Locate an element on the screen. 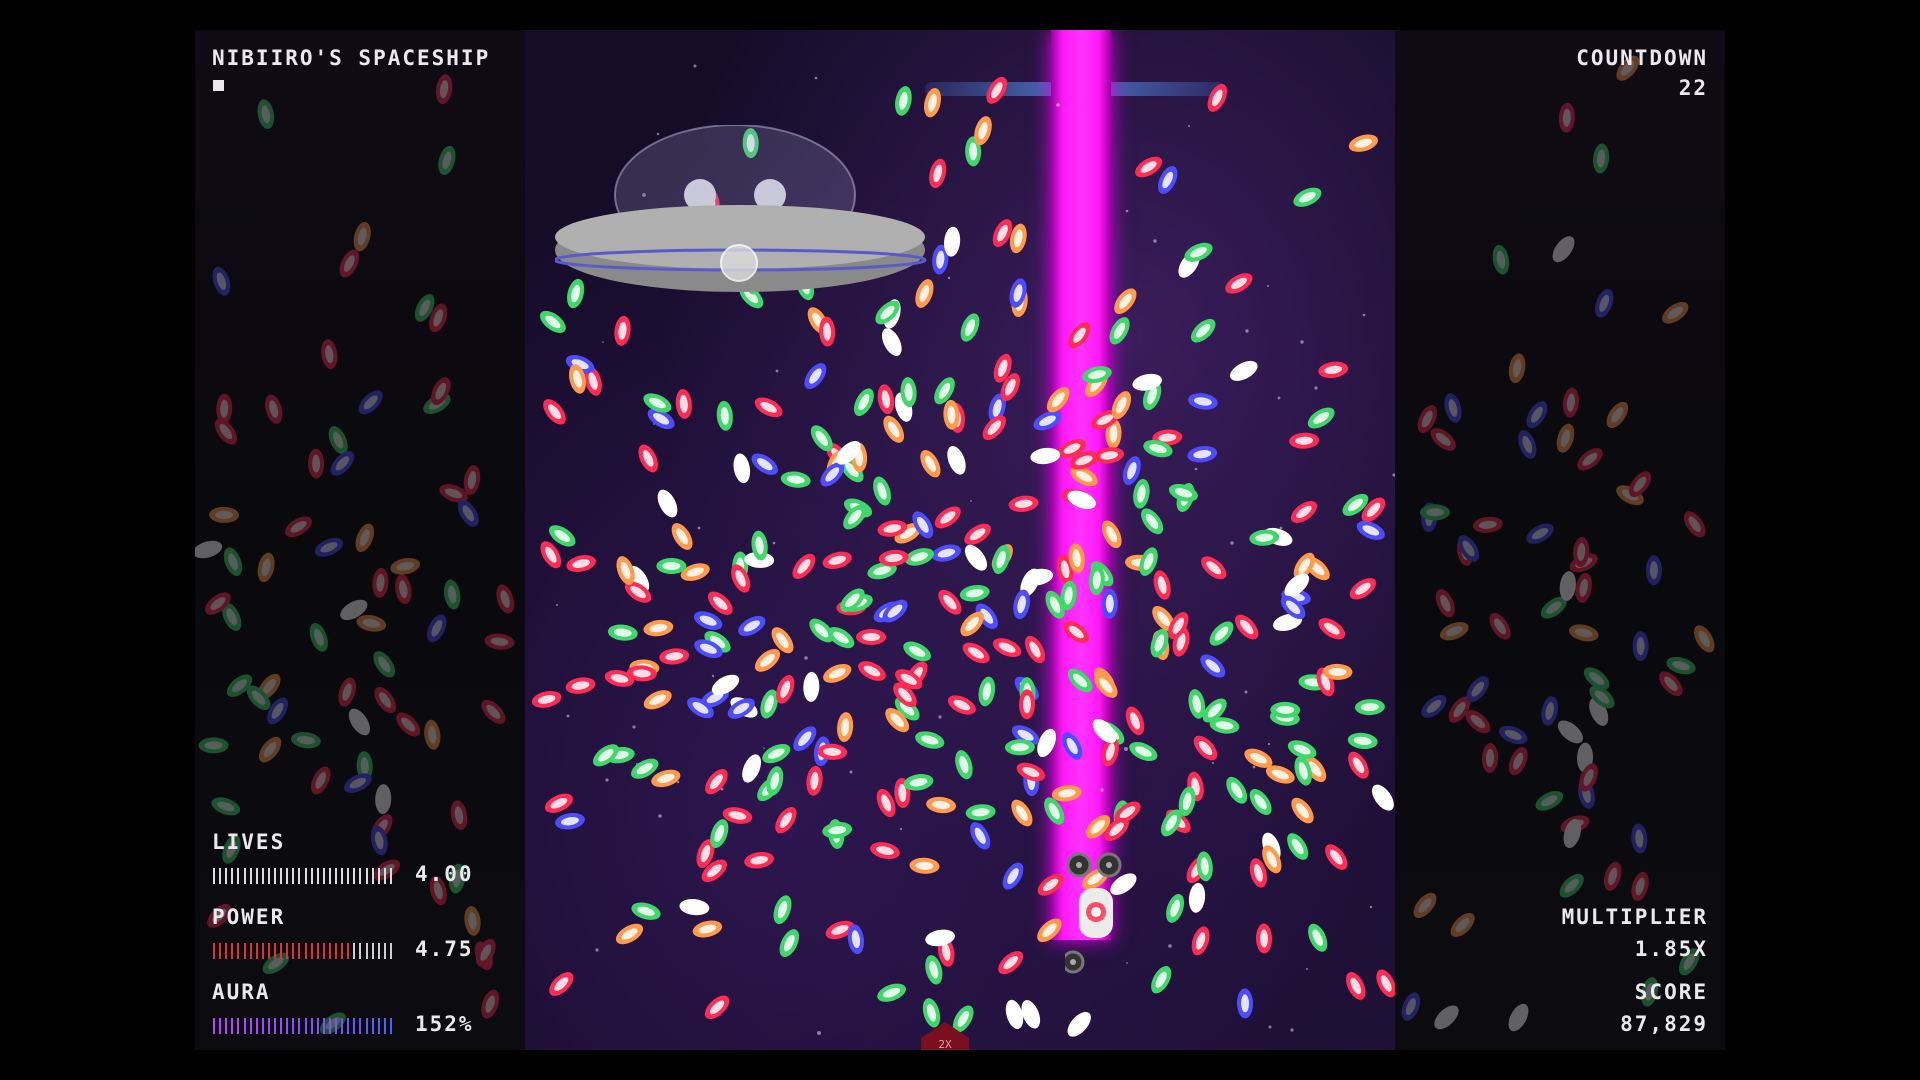 The width and height of the screenshot is (1920, 1080). background-bullet-pattern is located at coordinates (1558, 543).